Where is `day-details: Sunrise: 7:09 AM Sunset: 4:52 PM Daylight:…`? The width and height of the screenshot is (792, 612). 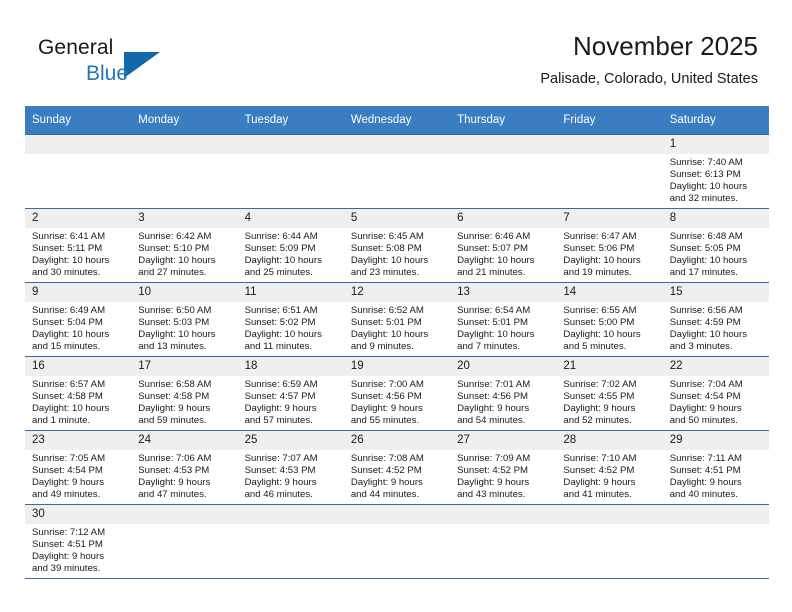
day-details: Sunrise: 7:09 AM Sunset: 4:52 PM Daylight:… is located at coordinates (503, 475).